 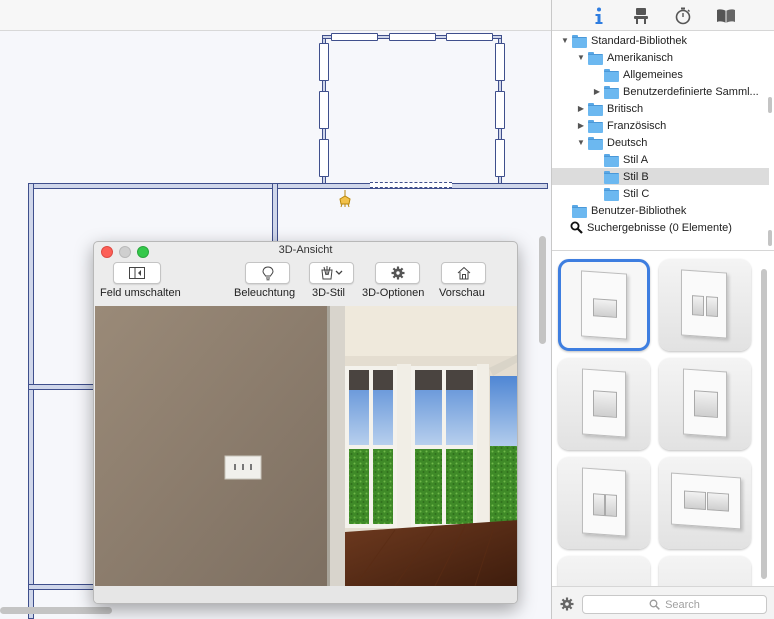 I want to click on tree-item-search-results: Suchergebnisse (0 Elemente), so click(x=660, y=227).